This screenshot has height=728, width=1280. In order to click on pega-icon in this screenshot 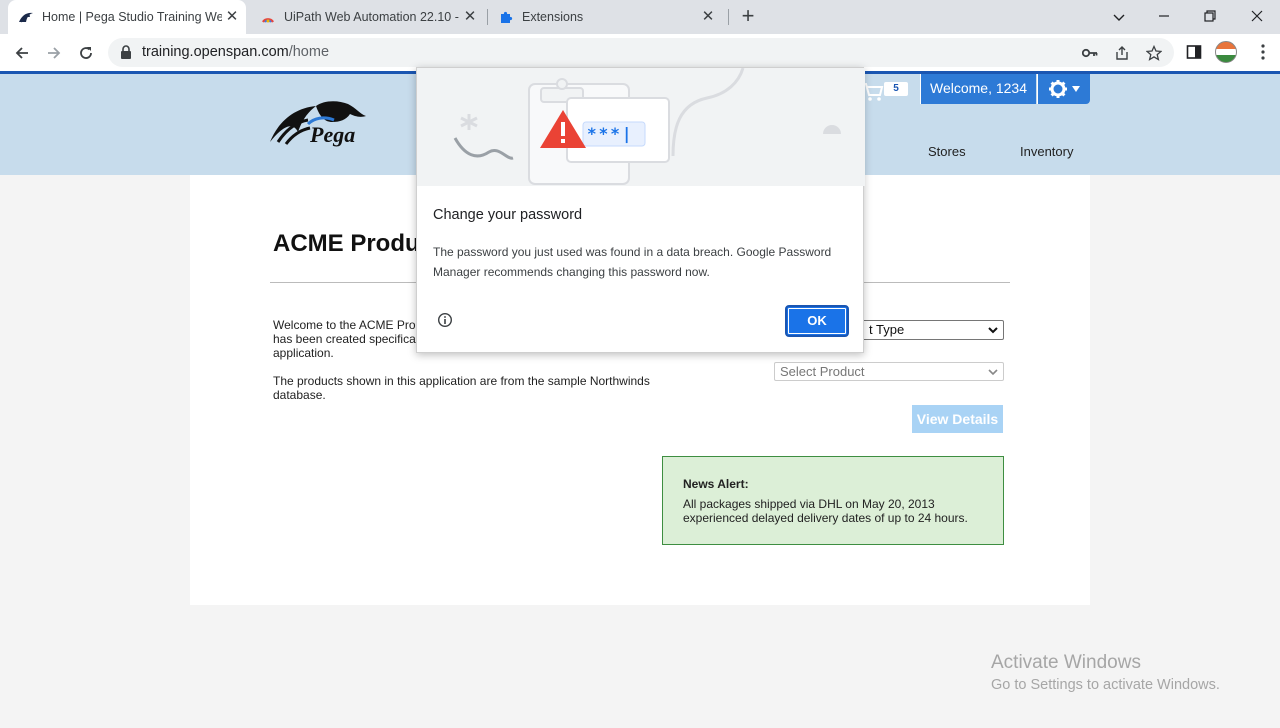, I will do `click(26, 17)`.